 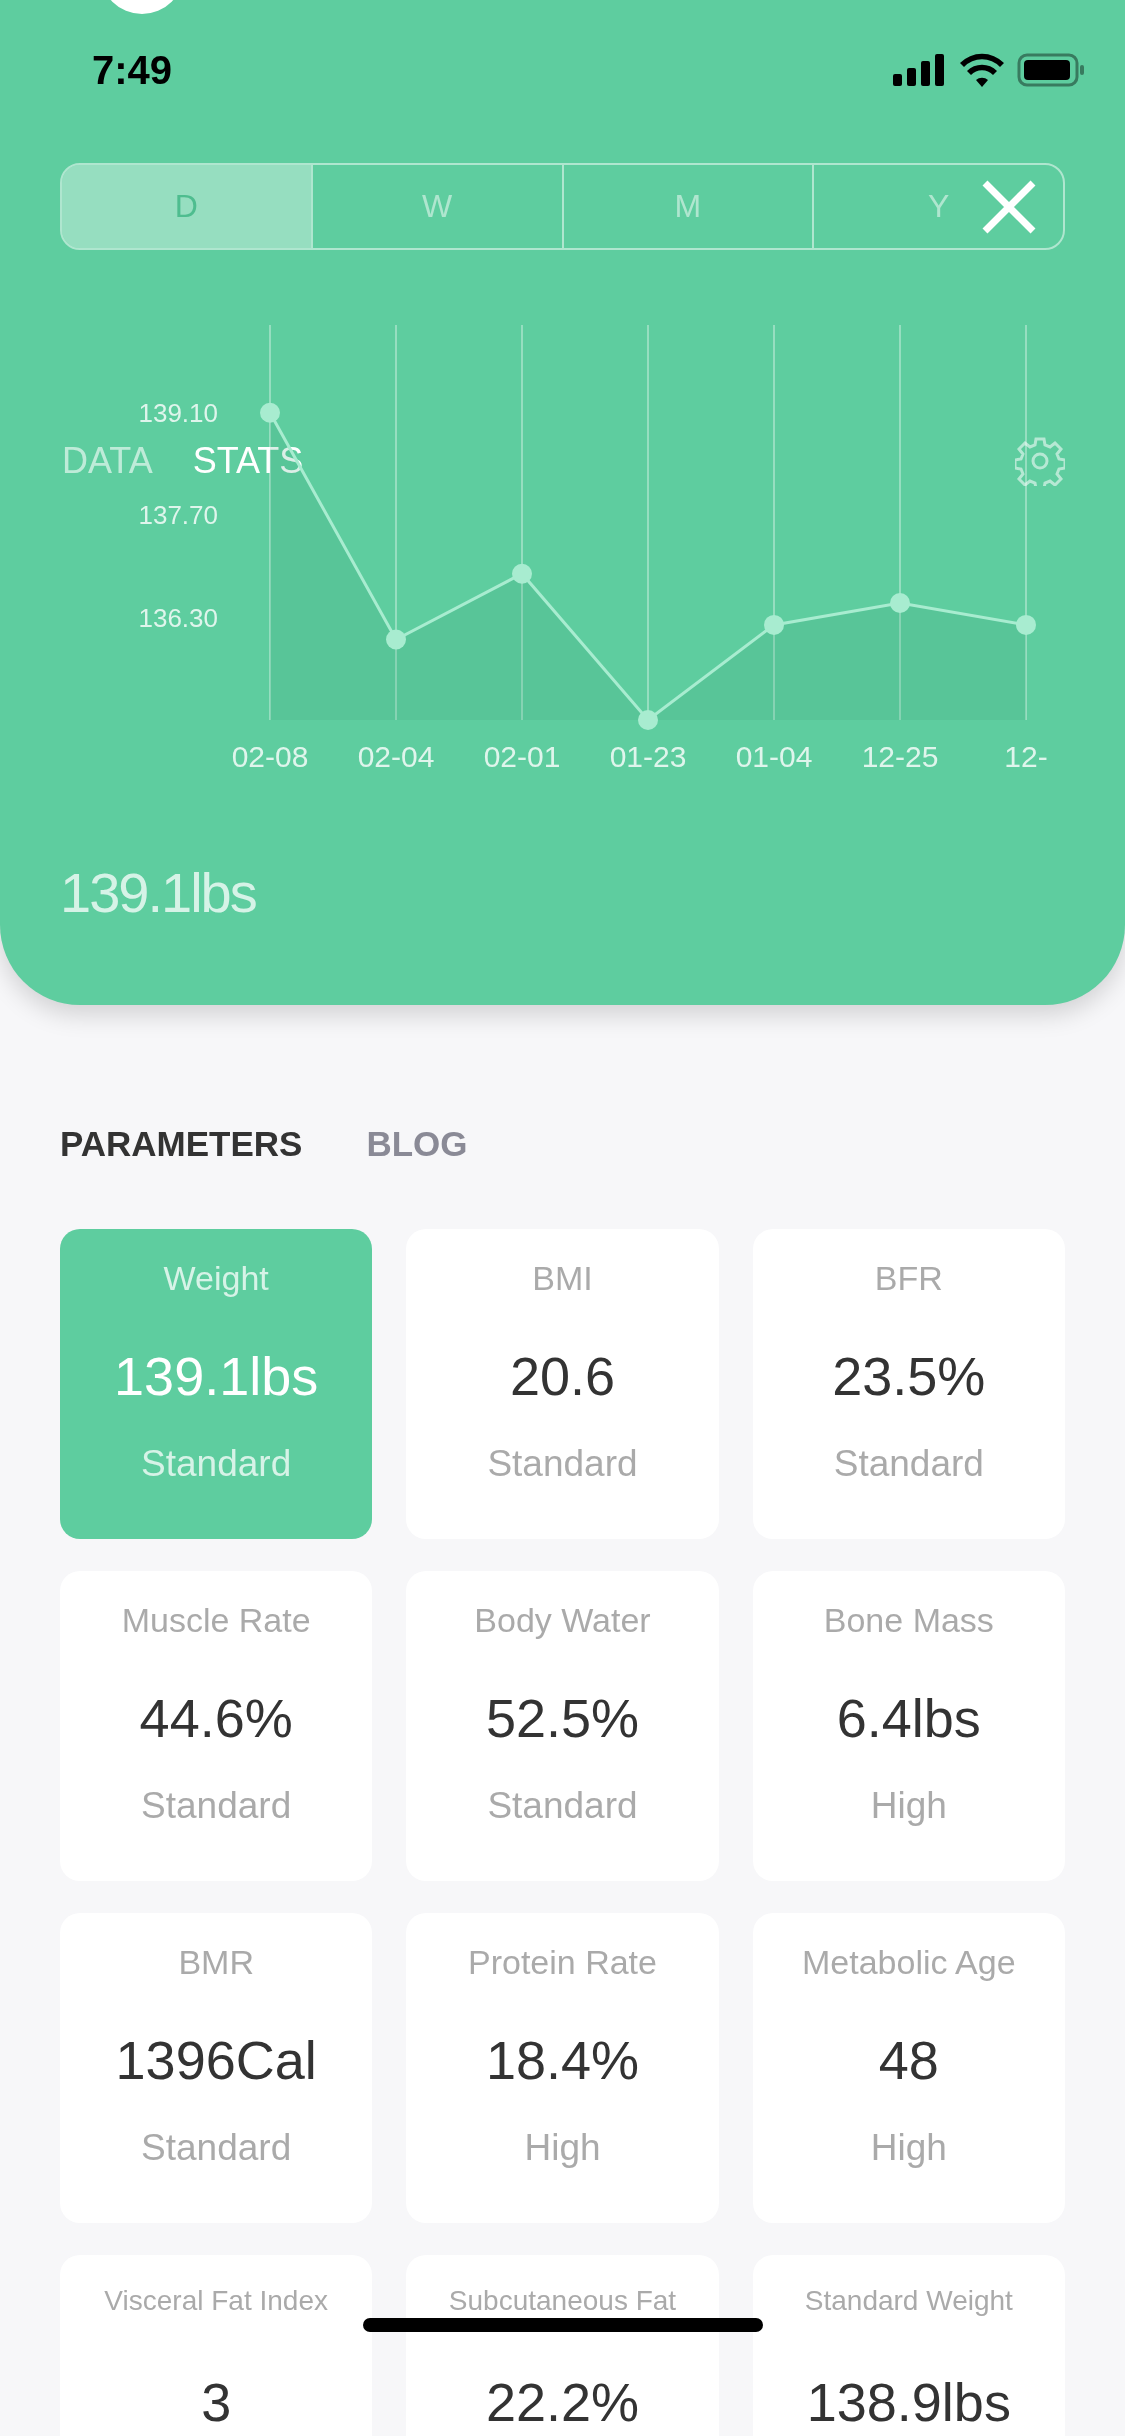 What do you see at coordinates (908, 1279) in the screenshot?
I see `metric-title: BFR` at bounding box center [908, 1279].